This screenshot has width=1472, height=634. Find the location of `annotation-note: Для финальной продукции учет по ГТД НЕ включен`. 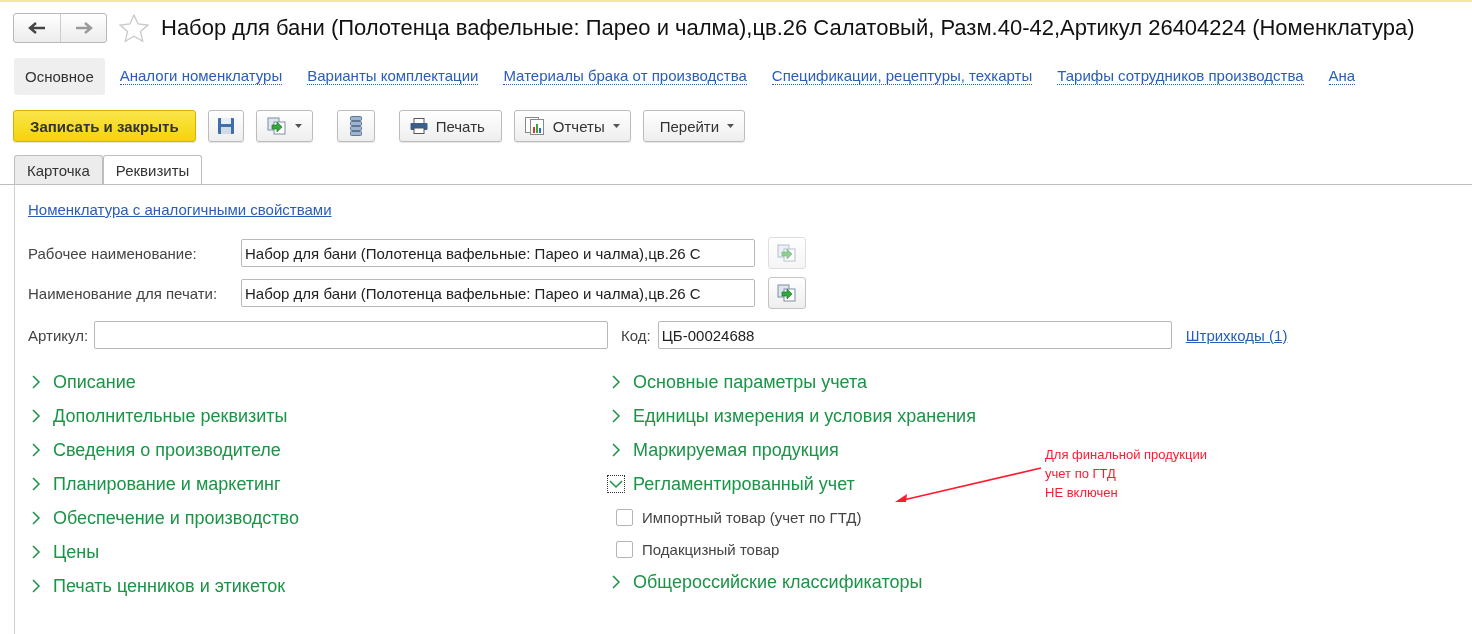

annotation-note: Для финальной продукции учет по ГТД НЕ включен is located at coordinates (1126, 474).